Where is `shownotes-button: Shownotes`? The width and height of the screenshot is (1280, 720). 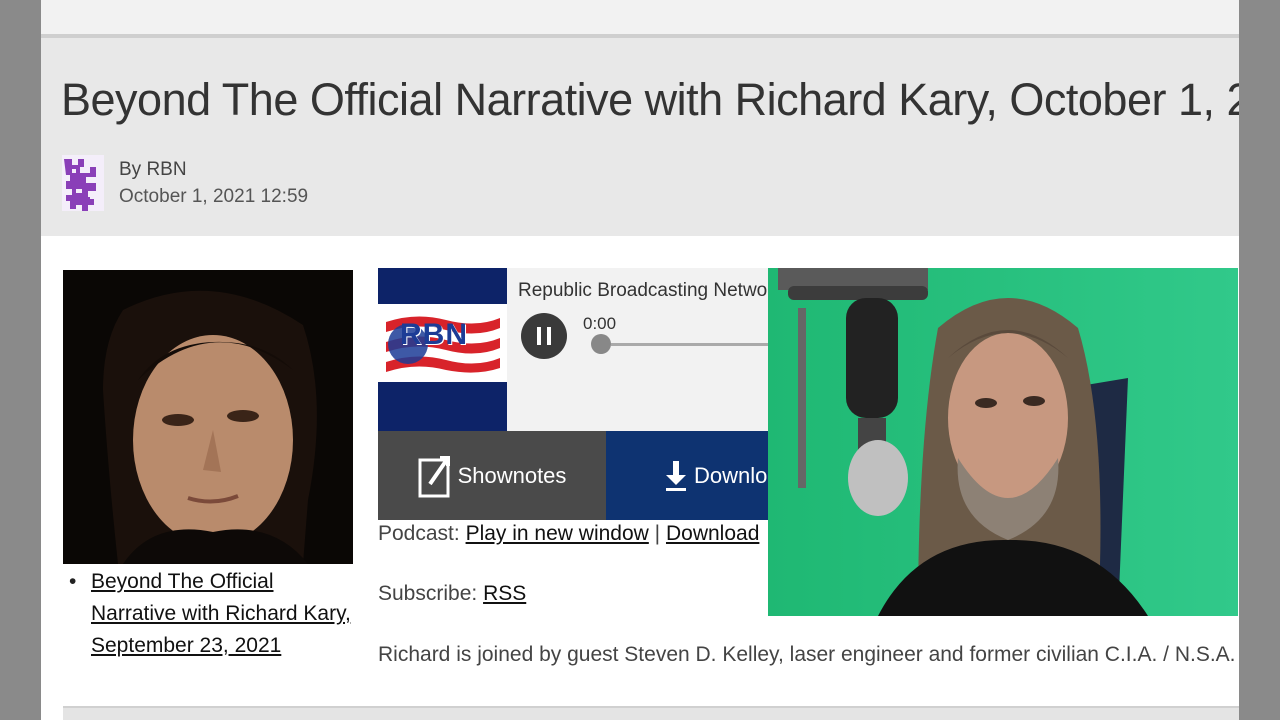 shownotes-button: Shownotes is located at coordinates (492, 475).